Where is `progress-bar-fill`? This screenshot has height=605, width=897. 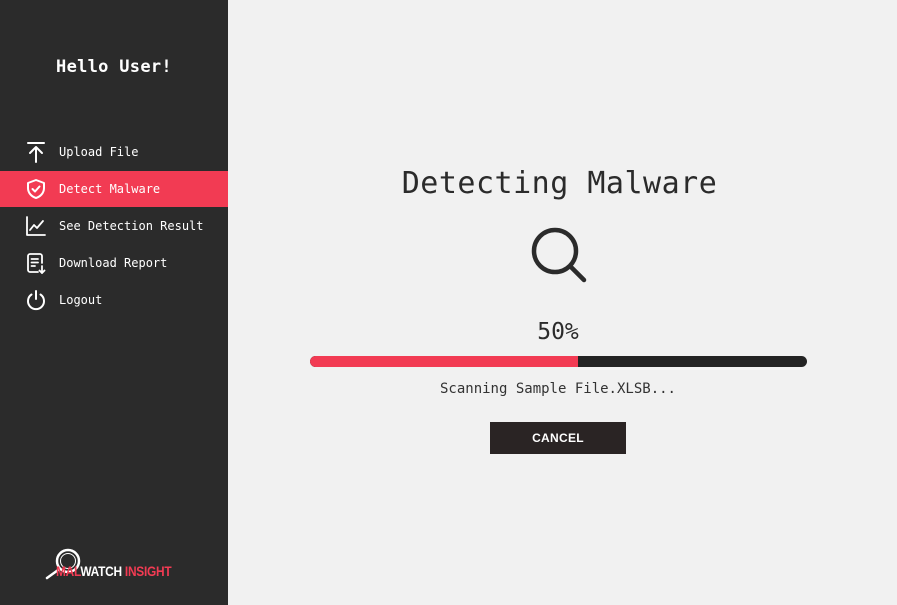 progress-bar-fill is located at coordinates (444, 361).